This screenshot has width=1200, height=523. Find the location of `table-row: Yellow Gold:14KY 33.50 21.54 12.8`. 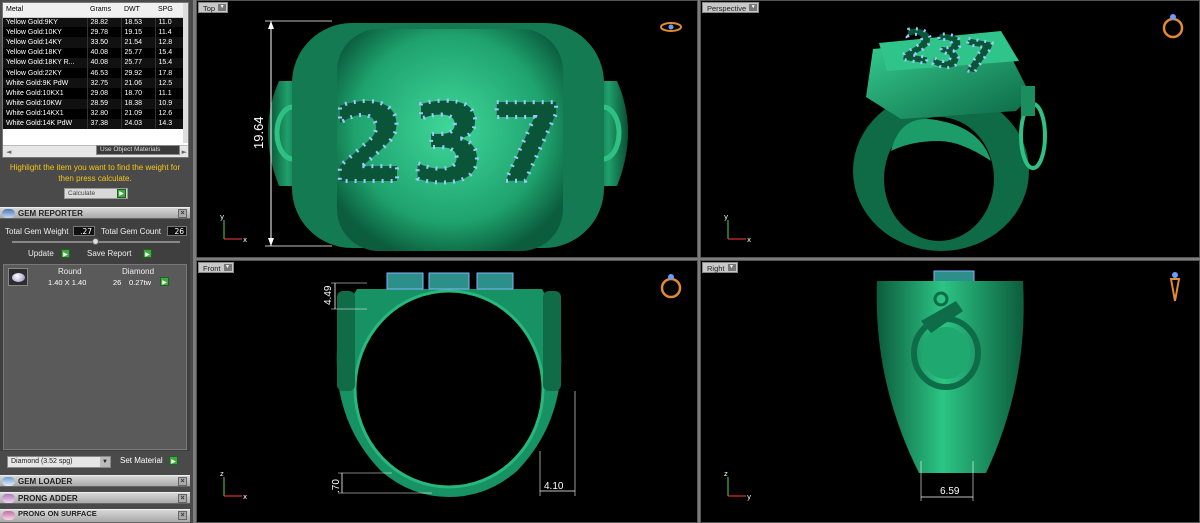

table-row: Yellow Gold:14KY 33.50 21.54 12.8 is located at coordinates (94, 42).